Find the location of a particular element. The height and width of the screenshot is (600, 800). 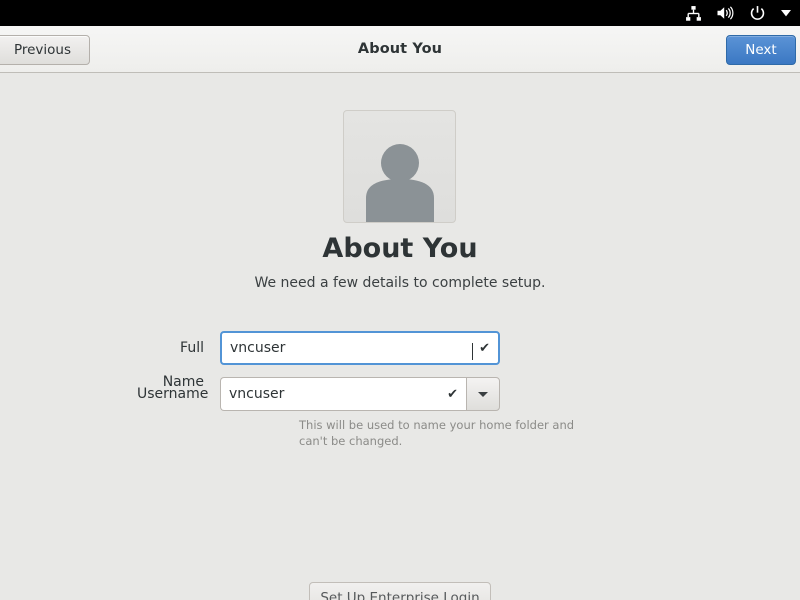

power-icon is located at coordinates (757, 13).